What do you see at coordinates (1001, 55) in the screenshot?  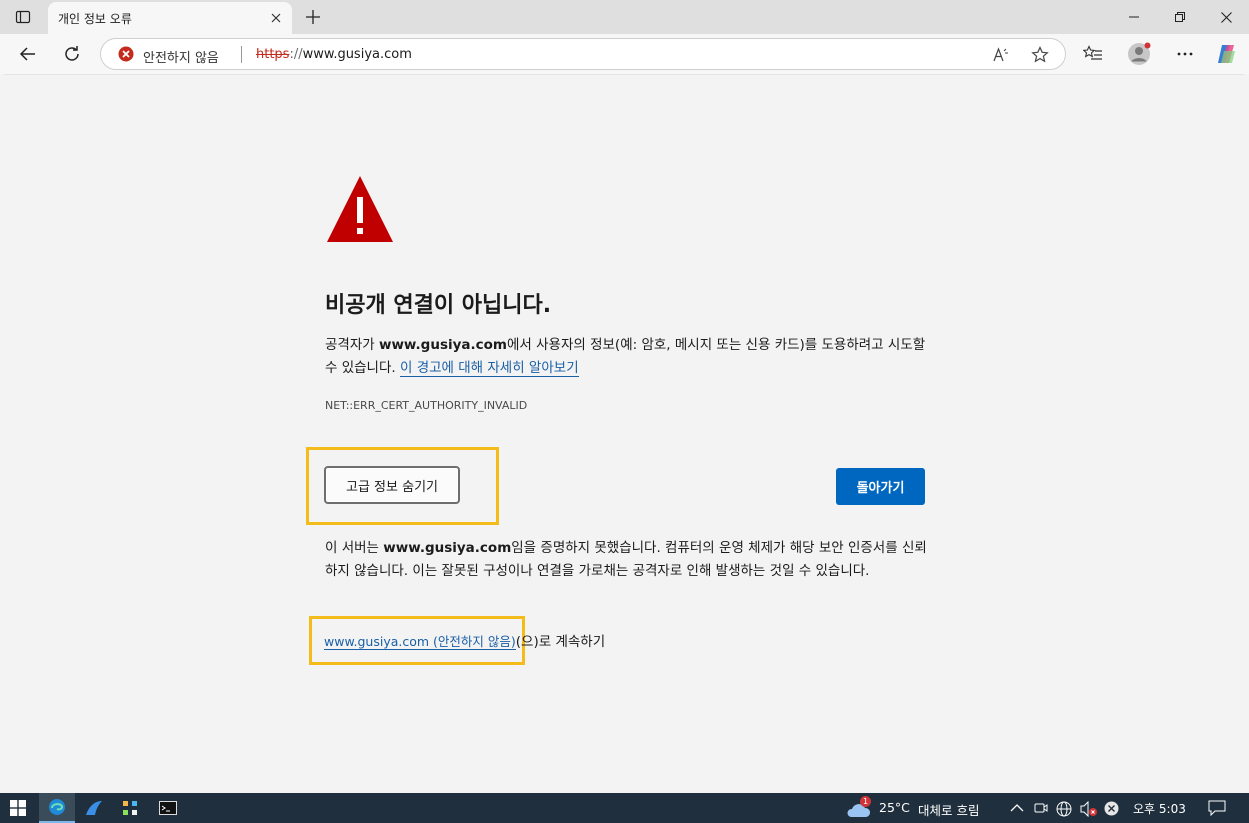 I see `read-aloud-icon` at bounding box center [1001, 55].